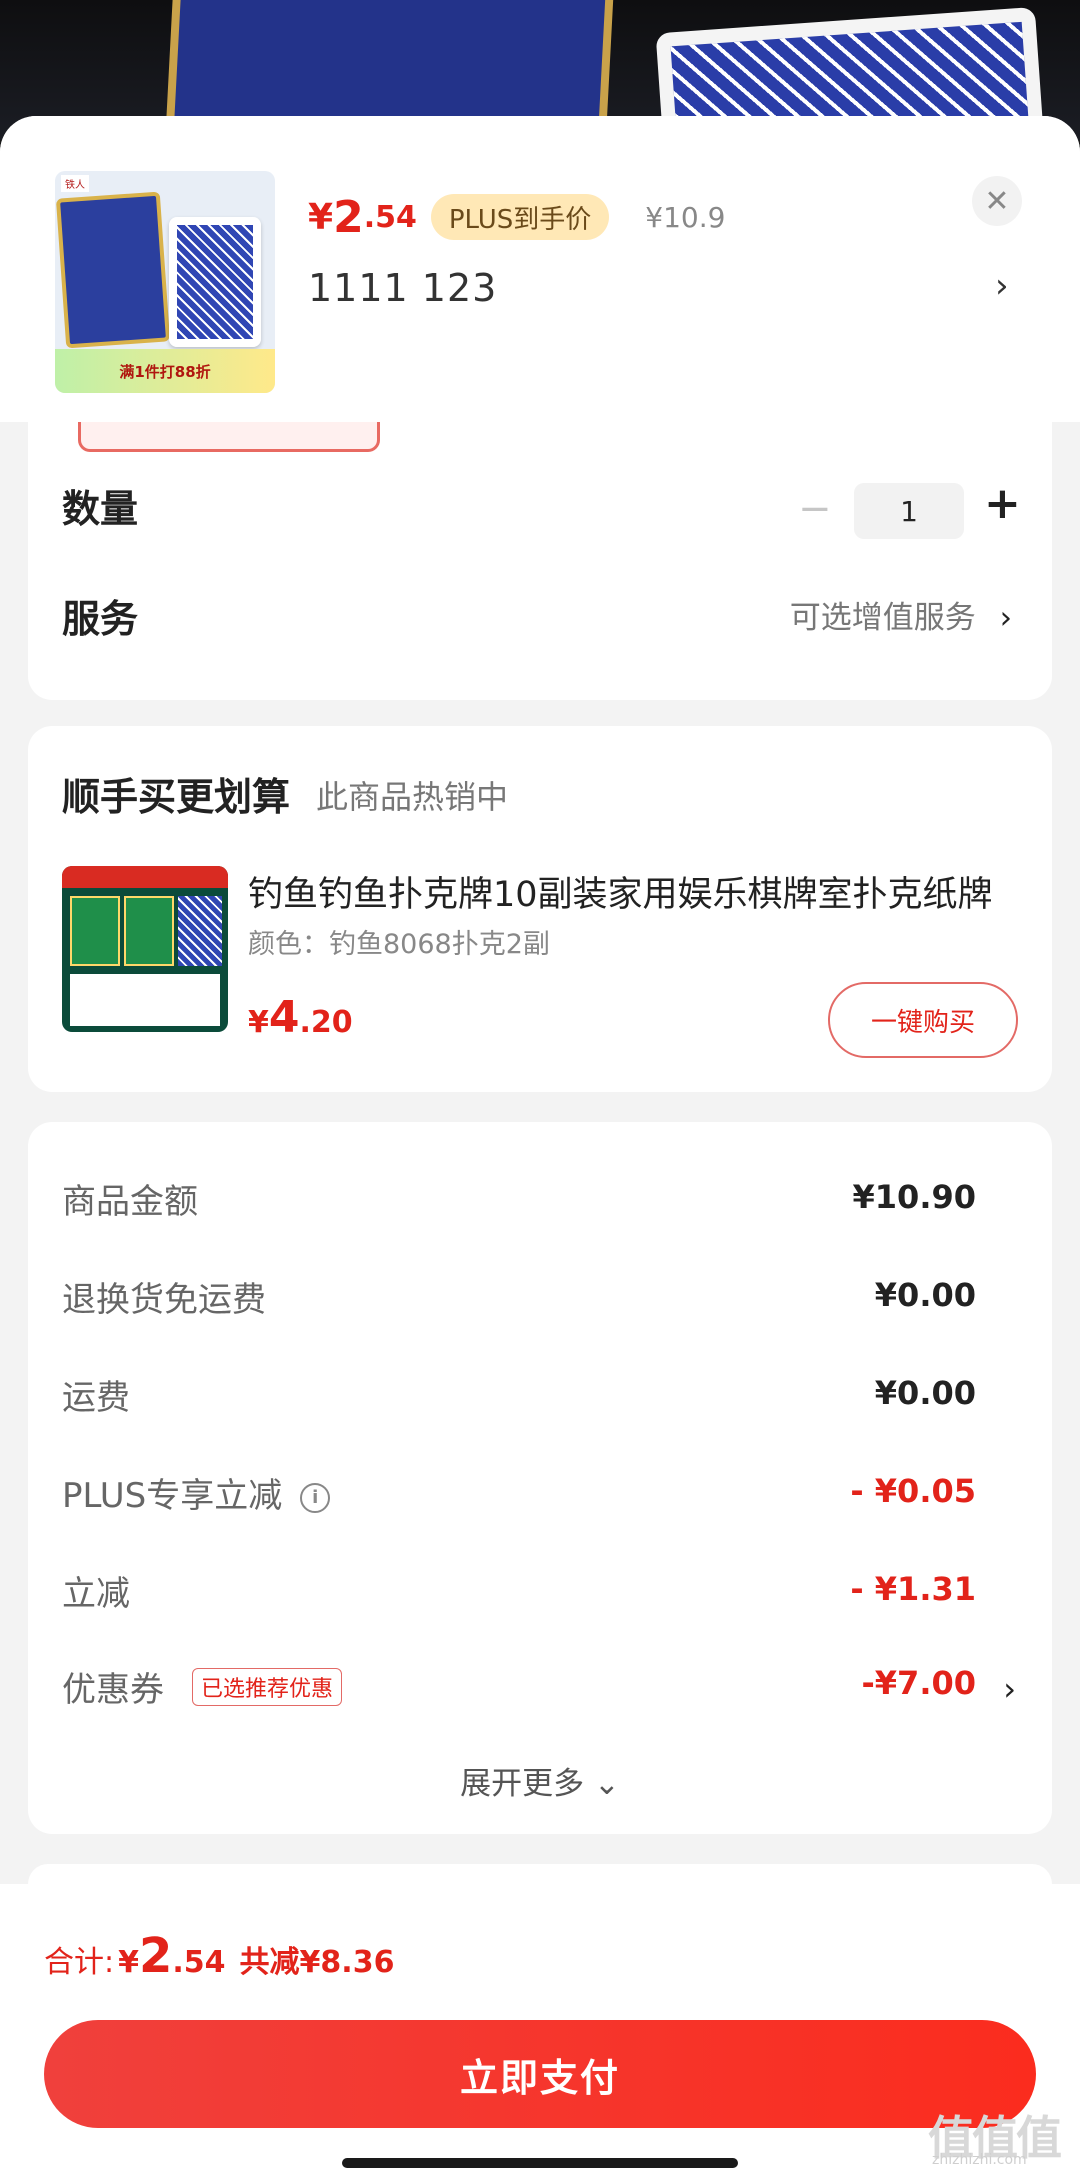 Image resolution: width=1080 pixels, height=2184 pixels. I want to click on total-integer: 2, so click(155, 1956).